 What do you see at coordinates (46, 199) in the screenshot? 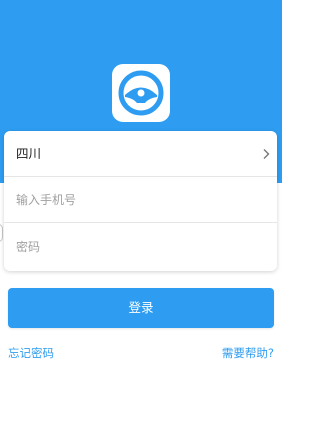
I see `phone-placeholder: 输入手机号` at bounding box center [46, 199].